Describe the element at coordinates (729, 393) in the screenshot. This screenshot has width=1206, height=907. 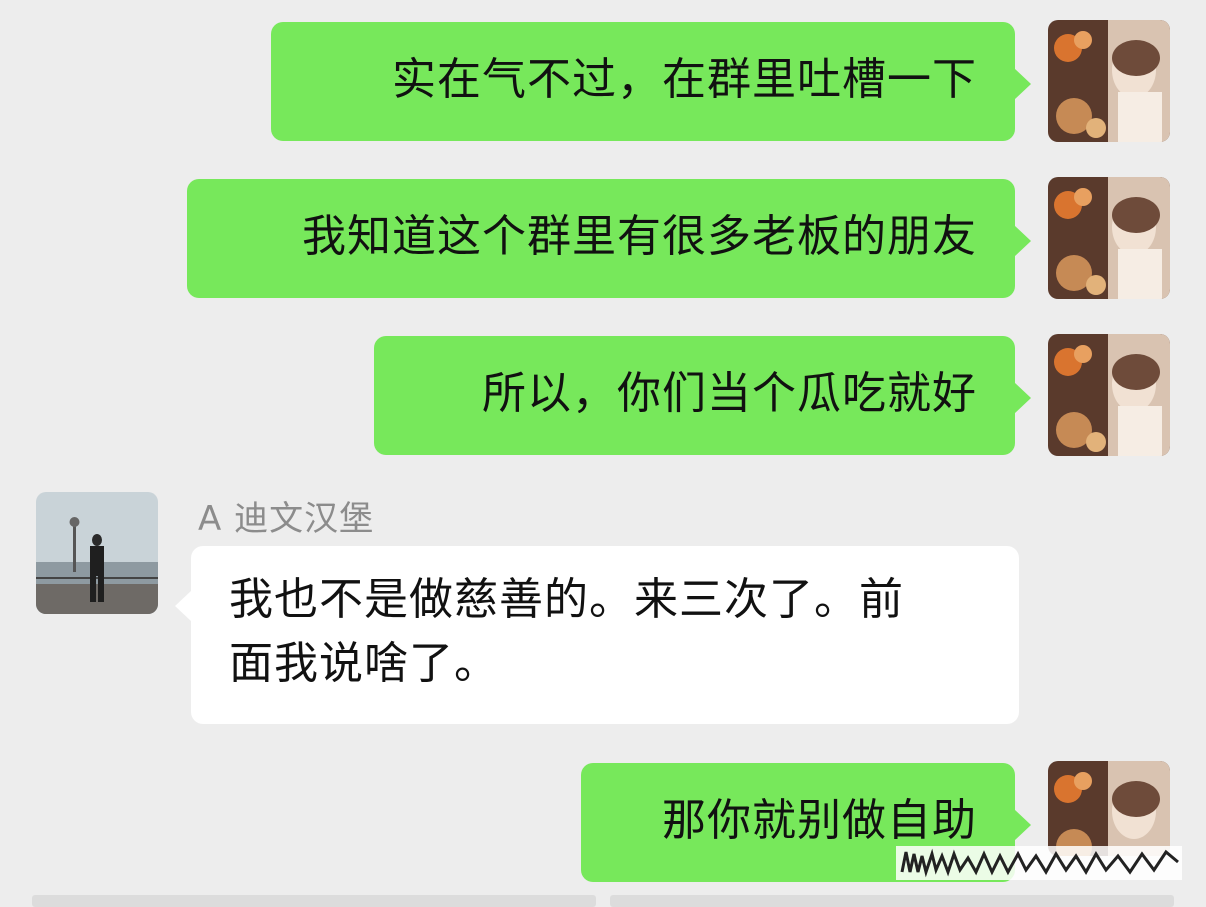
I see `message-text: 所以，你们当个瓜吃就好` at that location.